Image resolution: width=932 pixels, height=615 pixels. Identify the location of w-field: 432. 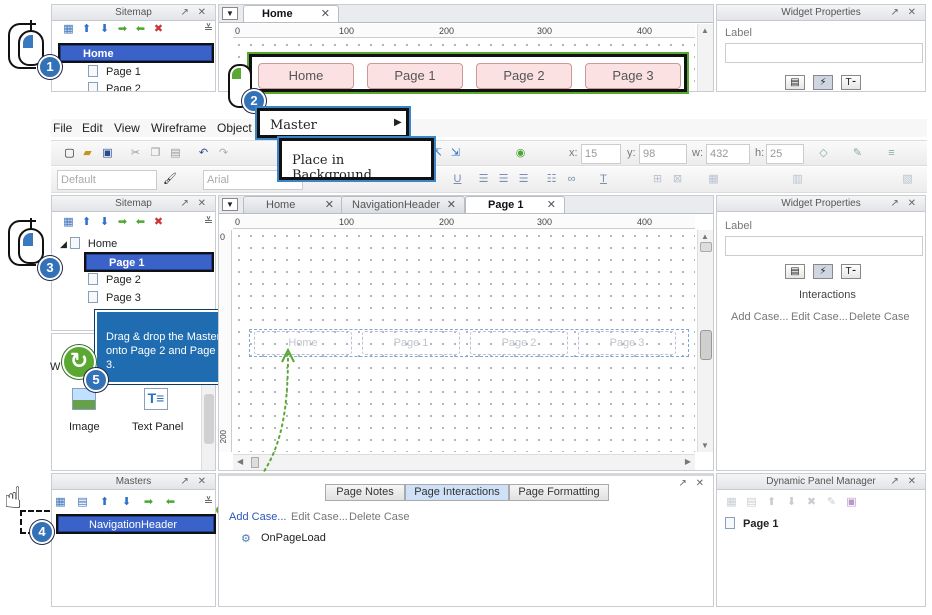
(728, 154).